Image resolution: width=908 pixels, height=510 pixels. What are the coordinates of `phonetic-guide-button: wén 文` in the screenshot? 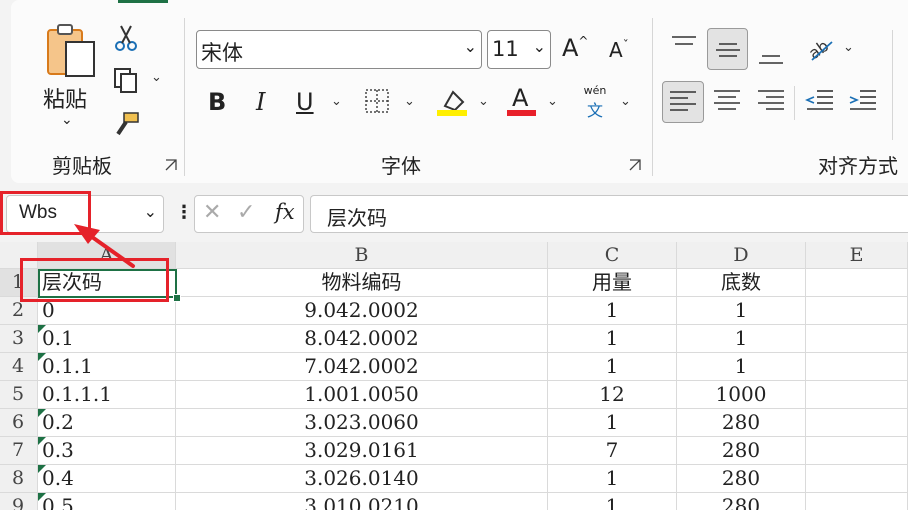 It's located at (595, 102).